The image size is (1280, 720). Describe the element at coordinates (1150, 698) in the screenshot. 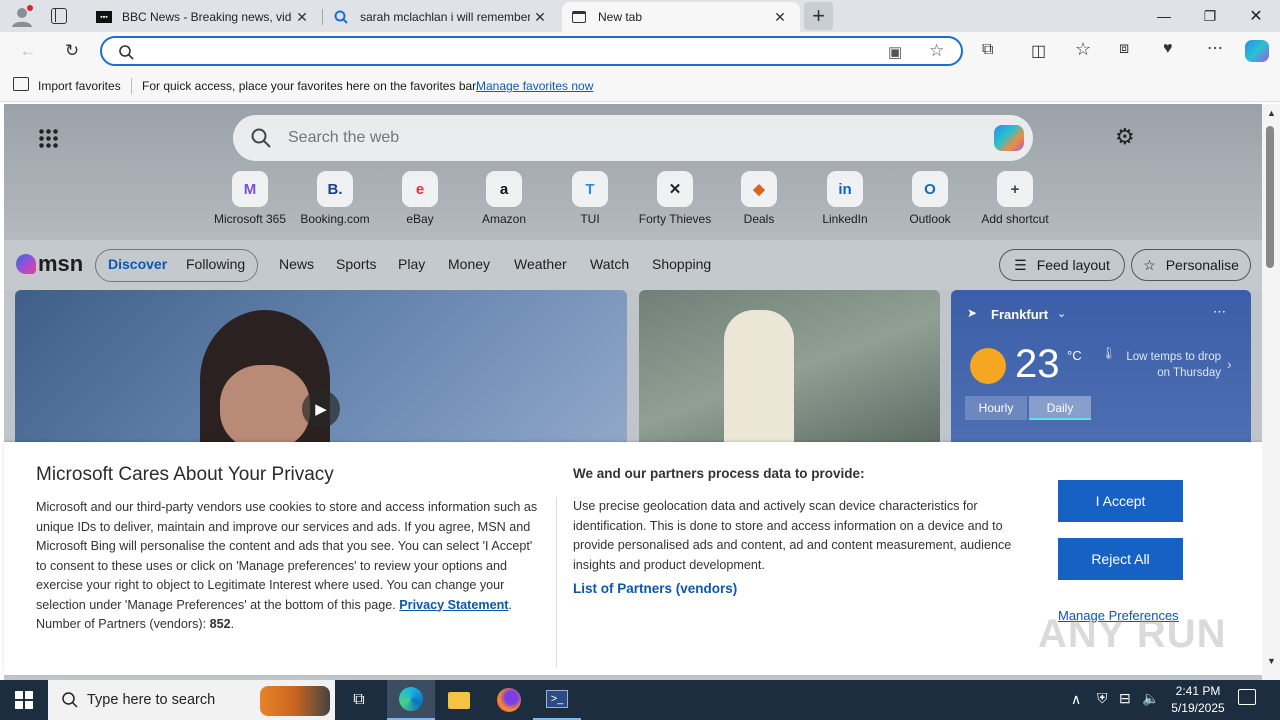

I see `volume-icon: 🔈` at that location.